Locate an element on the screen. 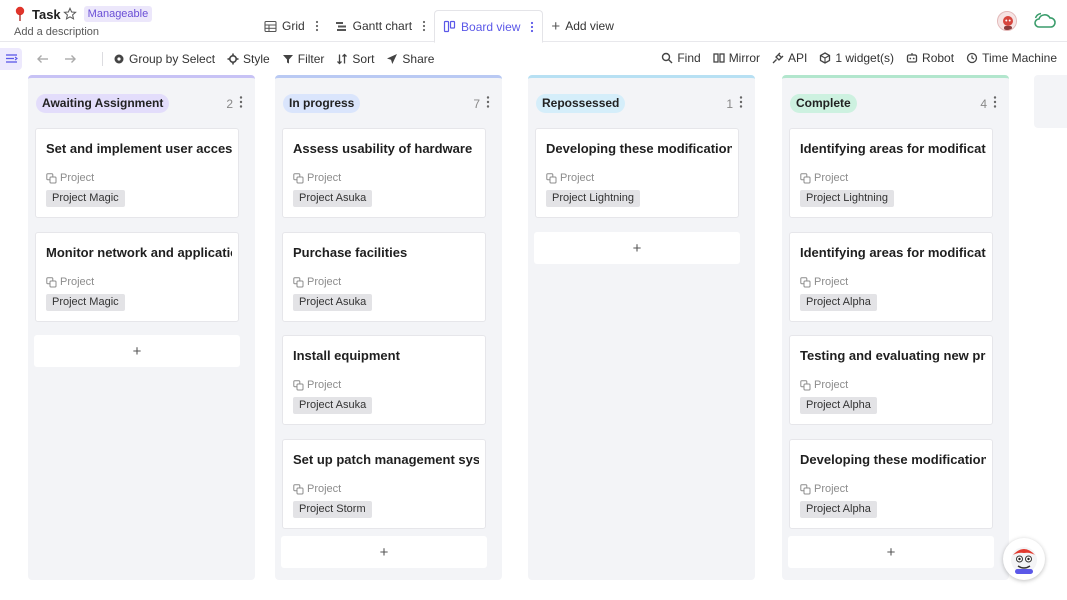  add-view-button: + Add view is located at coordinates (582, 26).